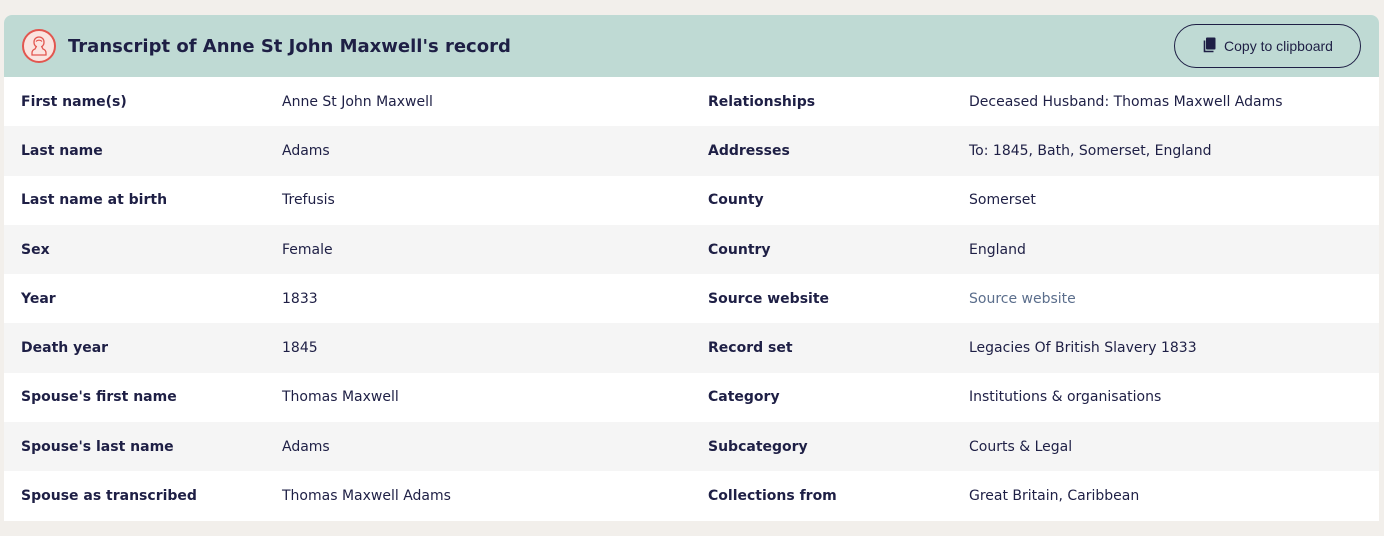 This screenshot has width=1384, height=536. What do you see at coordinates (357, 101) in the screenshot?
I see `field-value: Anne St John Maxwell` at bounding box center [357, 101].